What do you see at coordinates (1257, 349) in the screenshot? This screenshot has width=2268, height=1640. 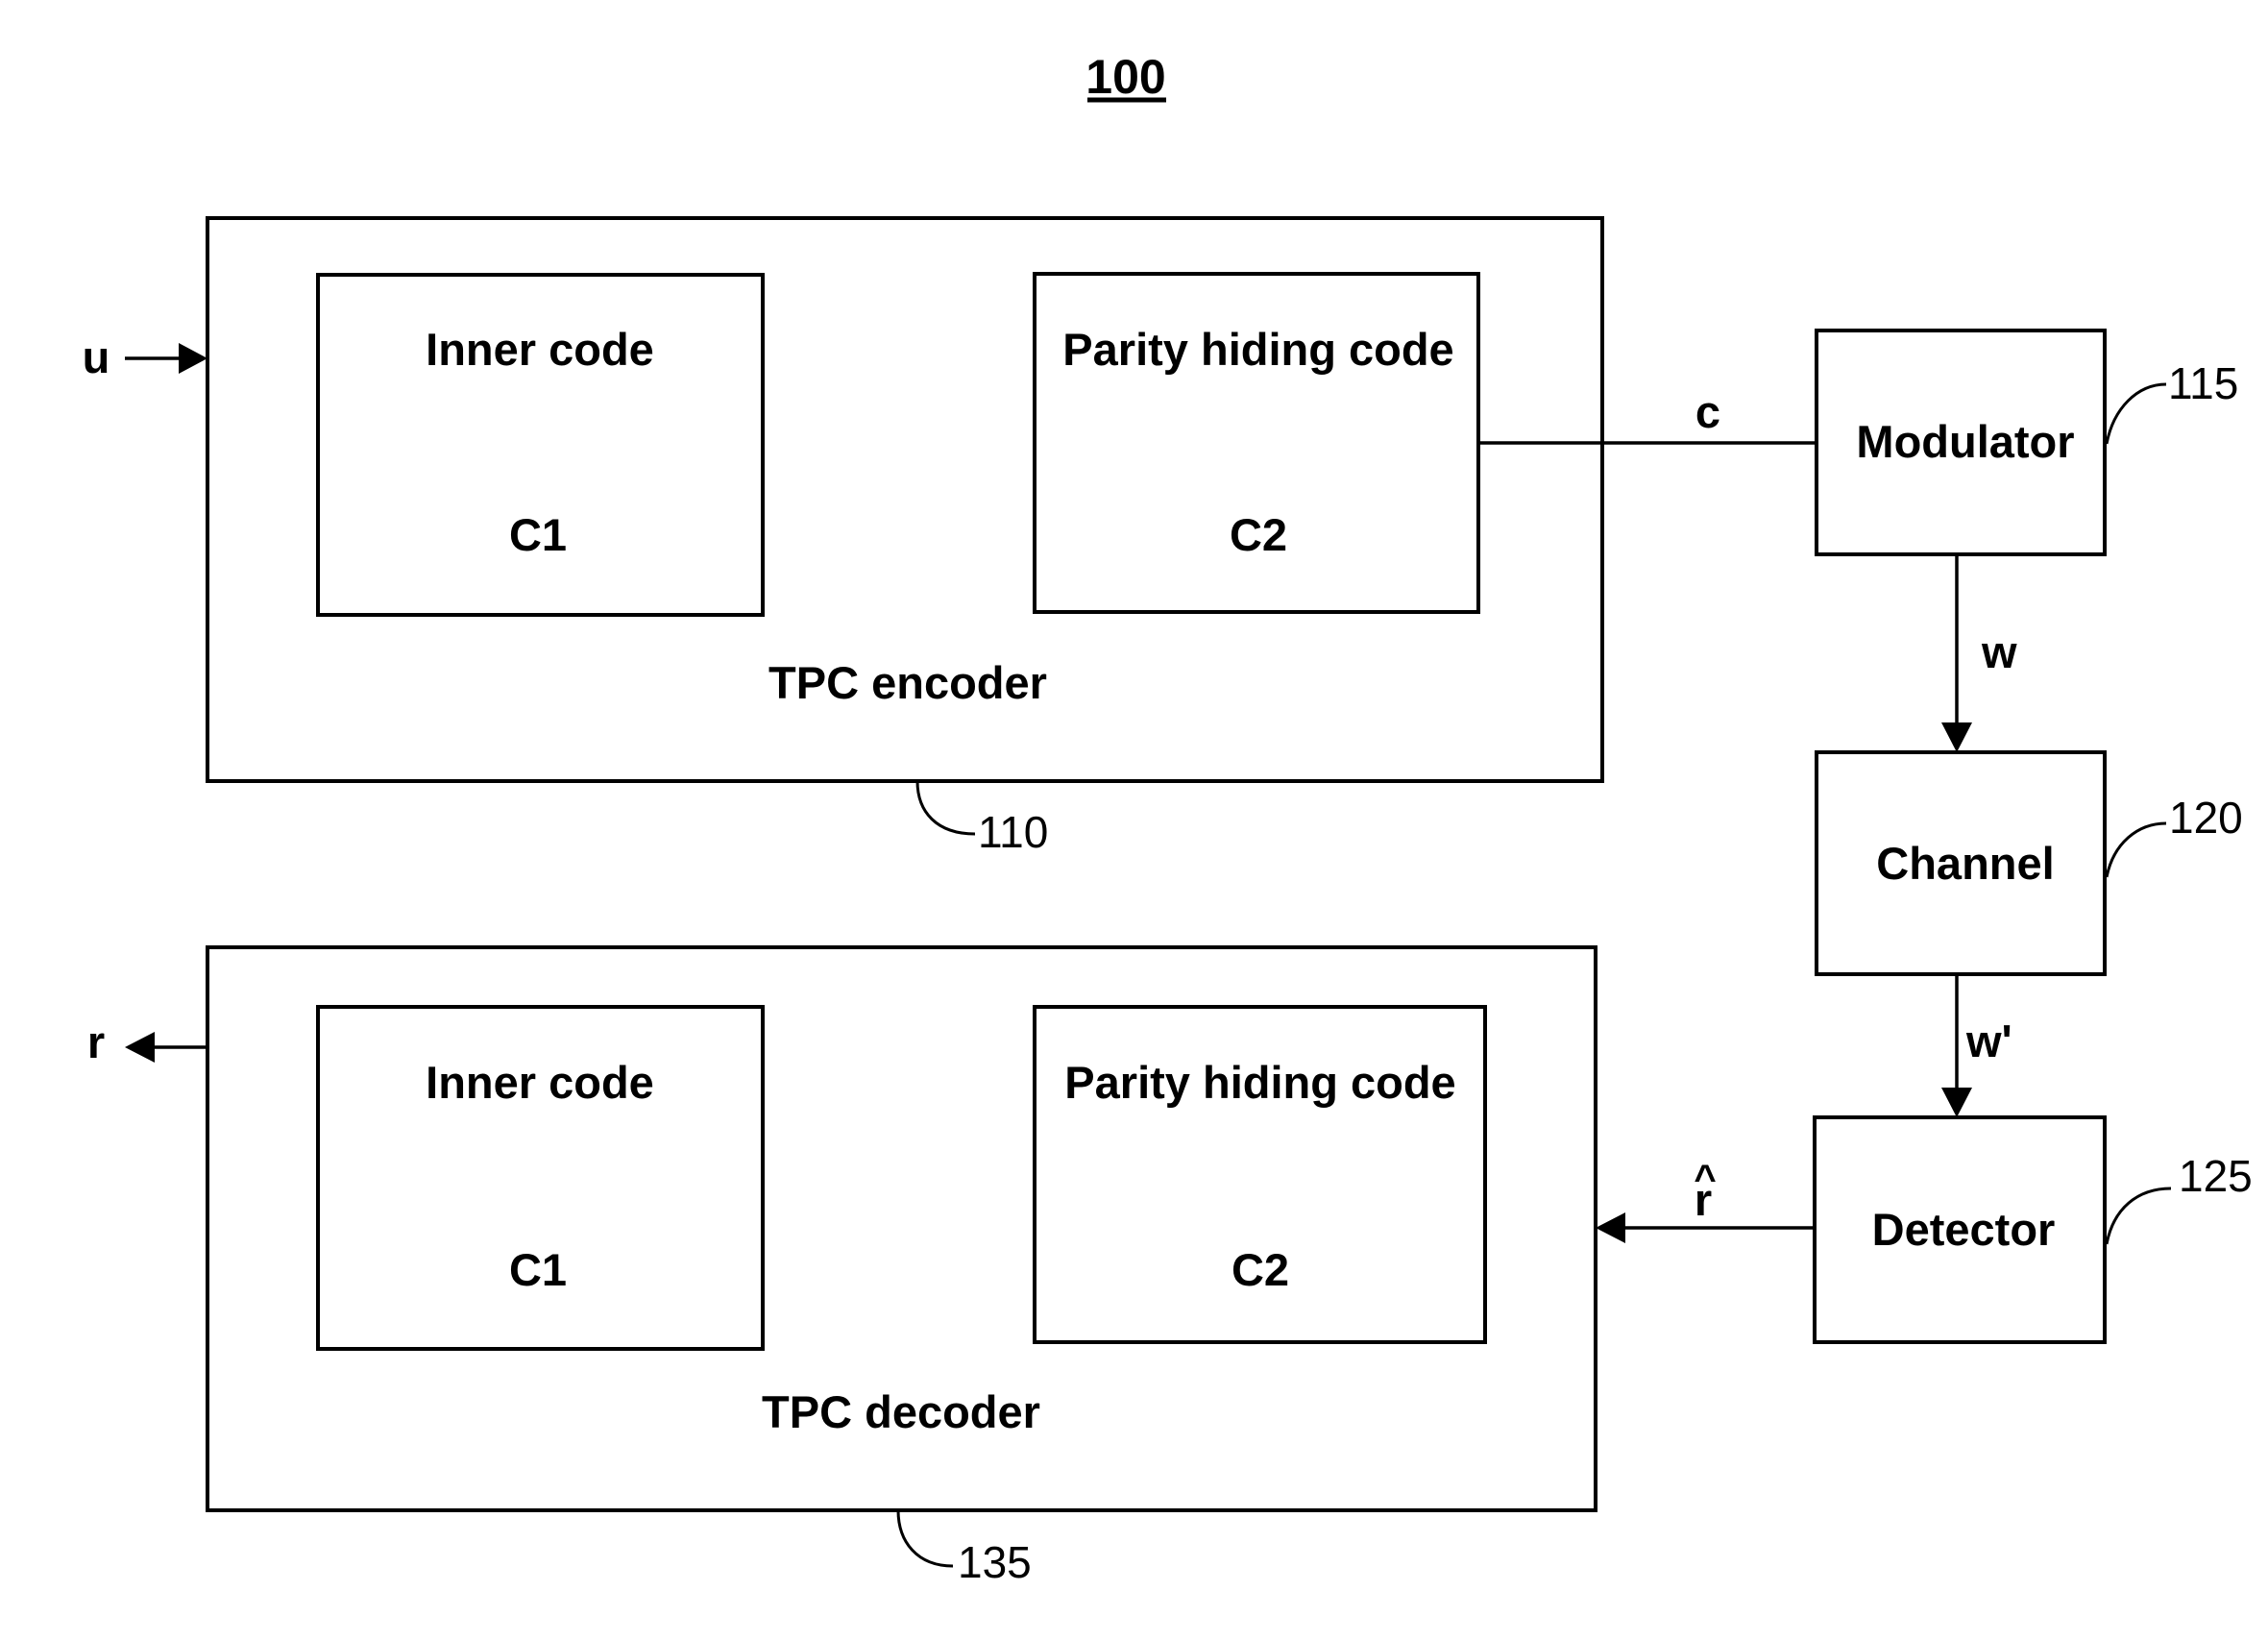 I see `encoder-parity-hiding-code-title: Parity hiding code` at bounding box center [1257, 349].